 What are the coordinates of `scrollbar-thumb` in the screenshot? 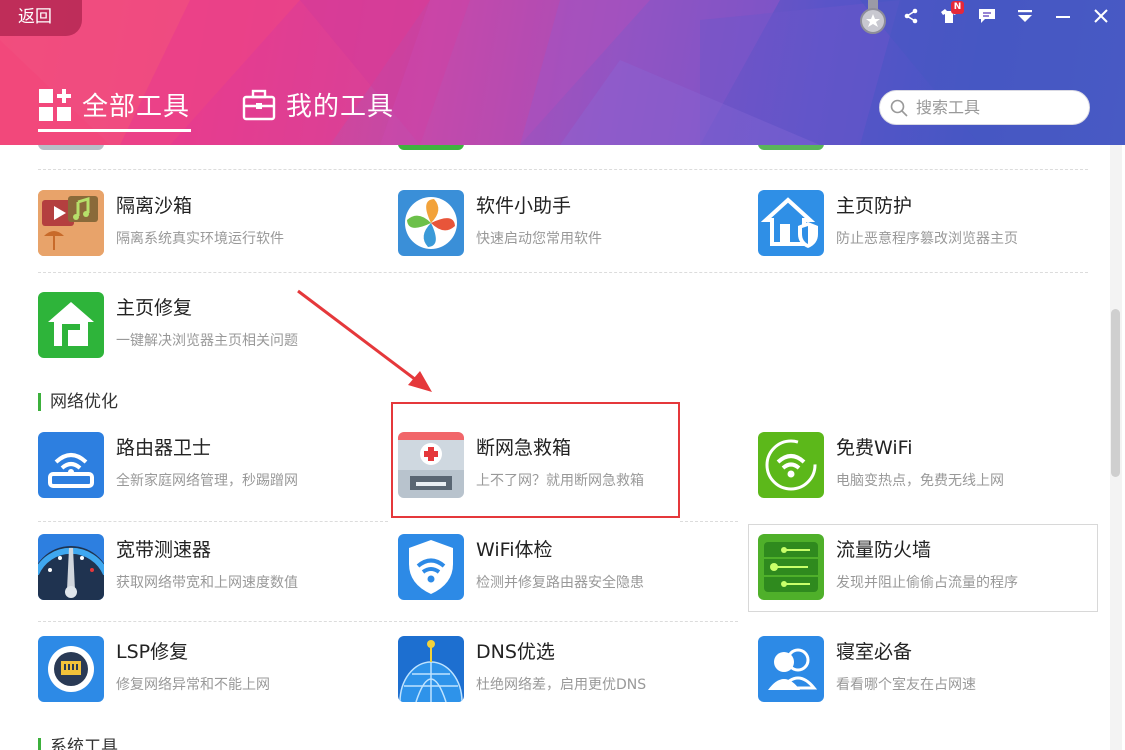 It's located at (1115, 393).